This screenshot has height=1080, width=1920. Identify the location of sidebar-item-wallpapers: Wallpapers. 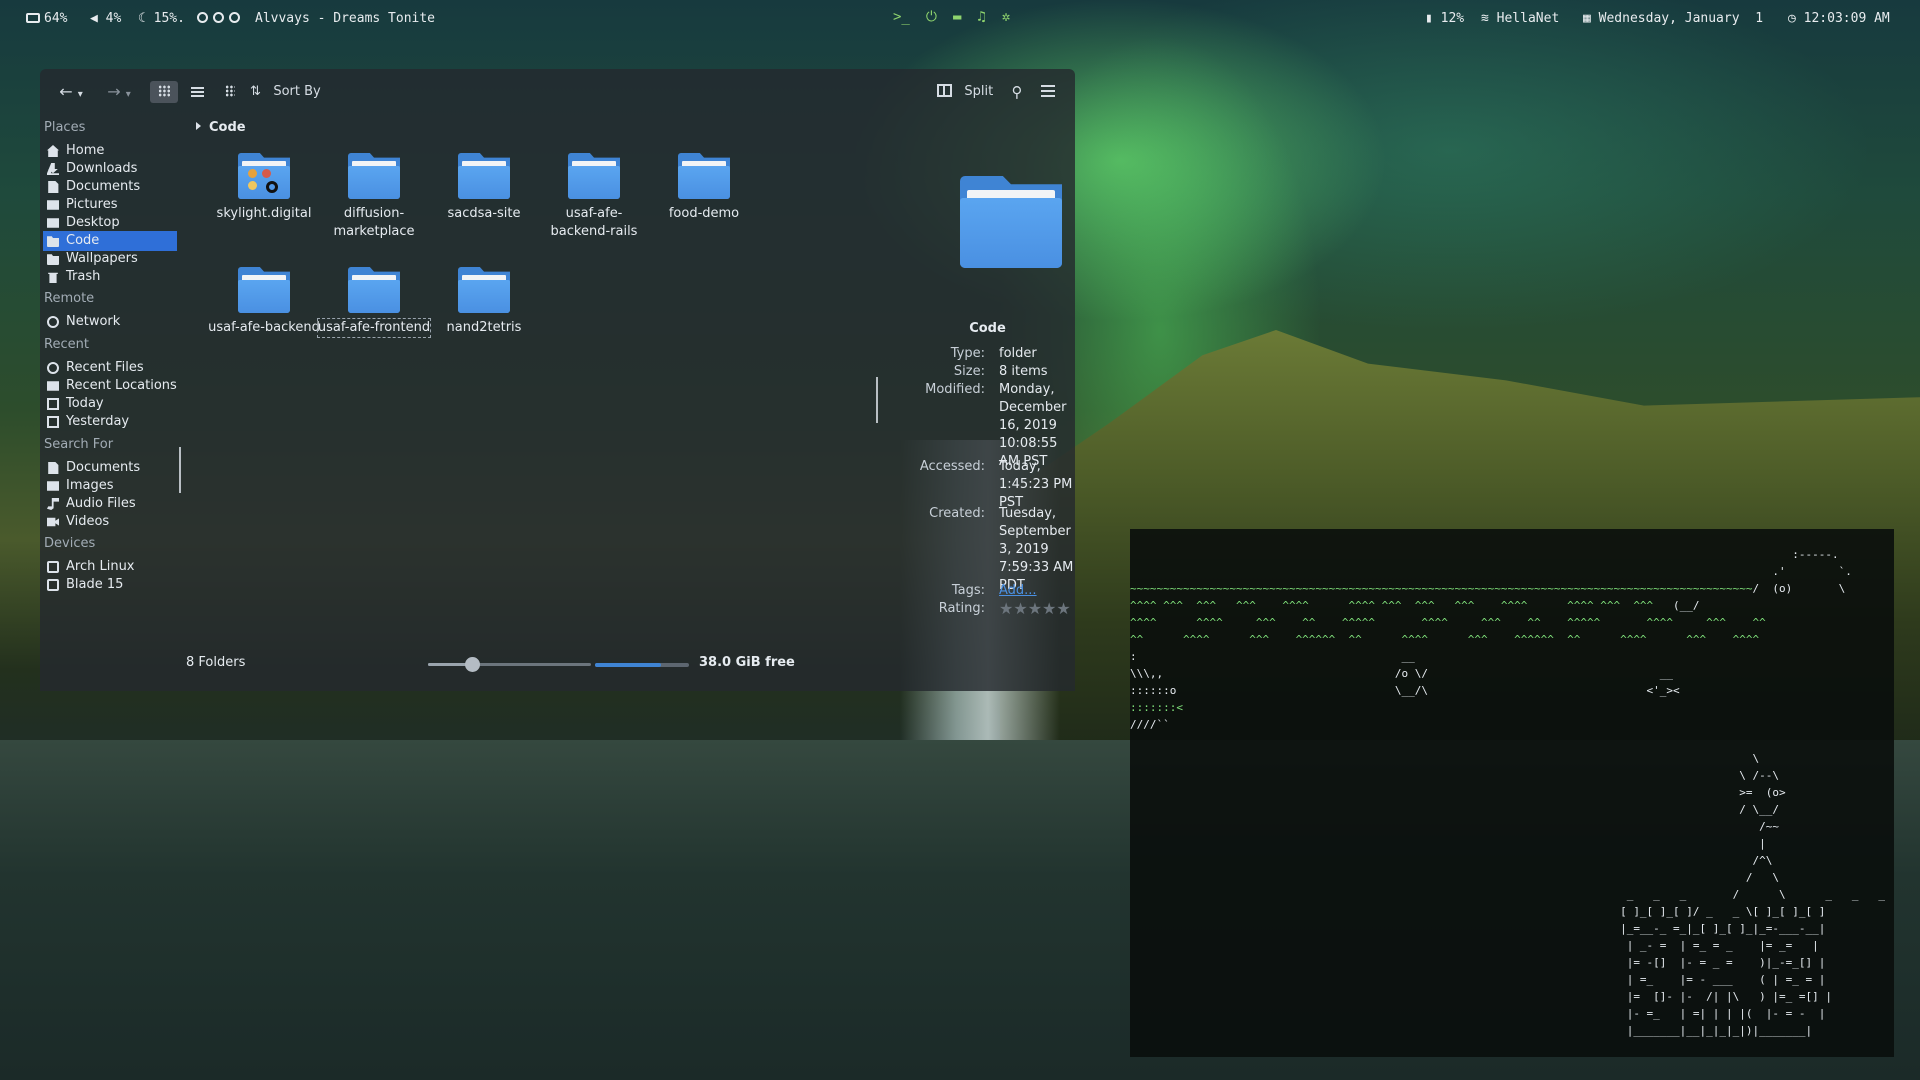
(110, 259).